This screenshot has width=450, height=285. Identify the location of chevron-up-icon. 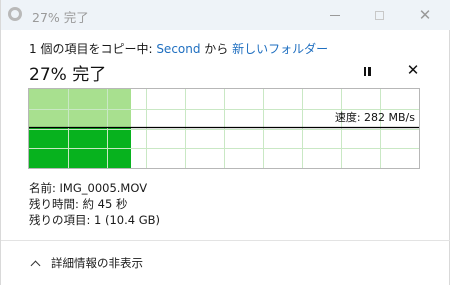
(35, 265).